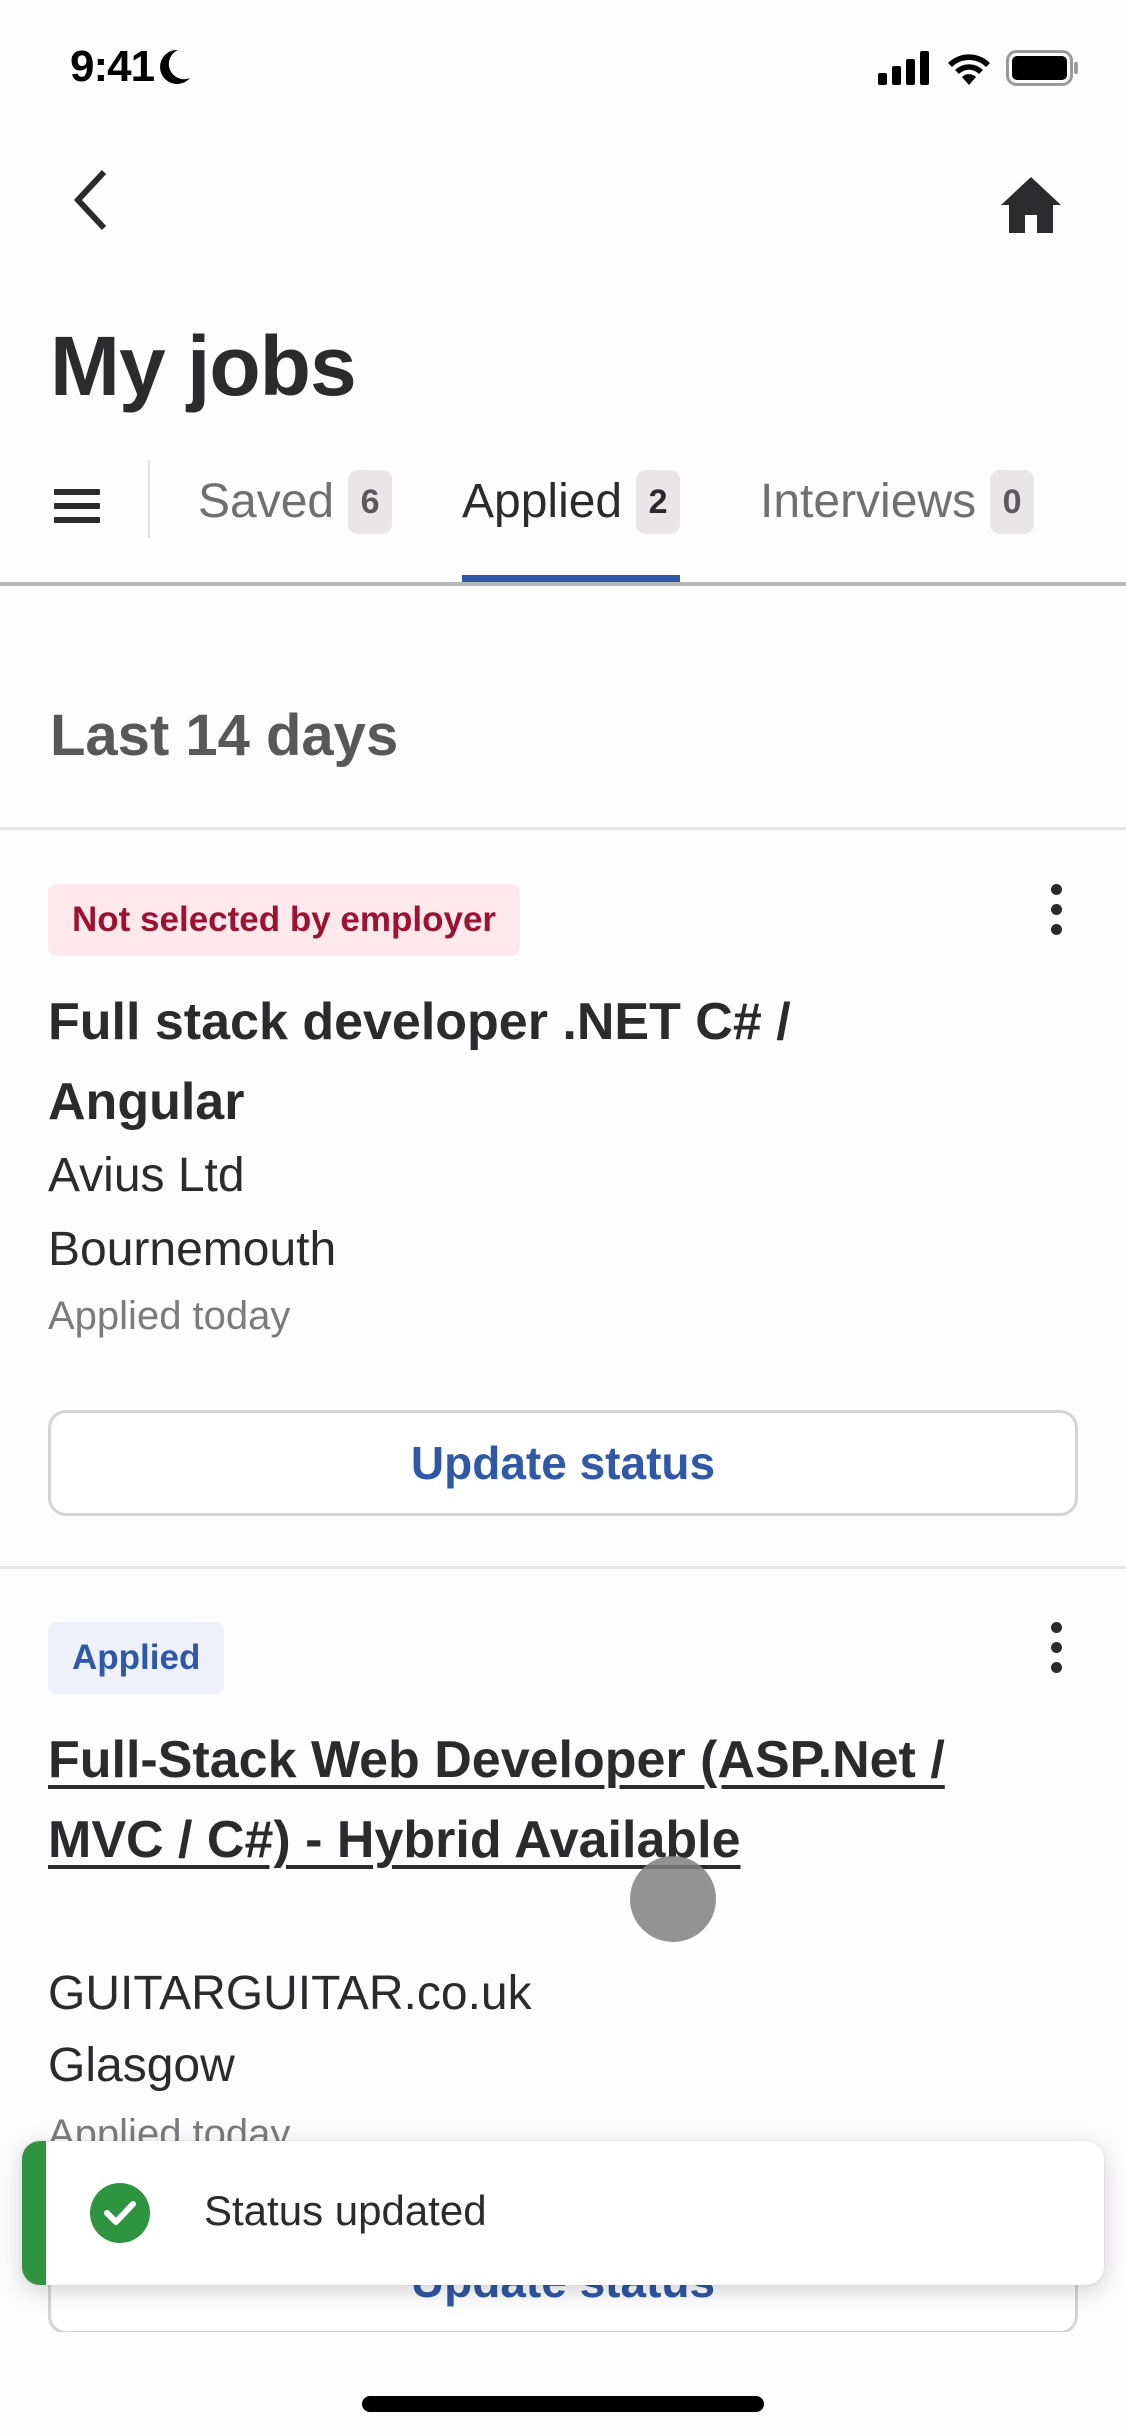  What do you see at coordinates (563, 70) in the screenshot?
I see `status-bar: 9:41` at bounding box center [563, 70].